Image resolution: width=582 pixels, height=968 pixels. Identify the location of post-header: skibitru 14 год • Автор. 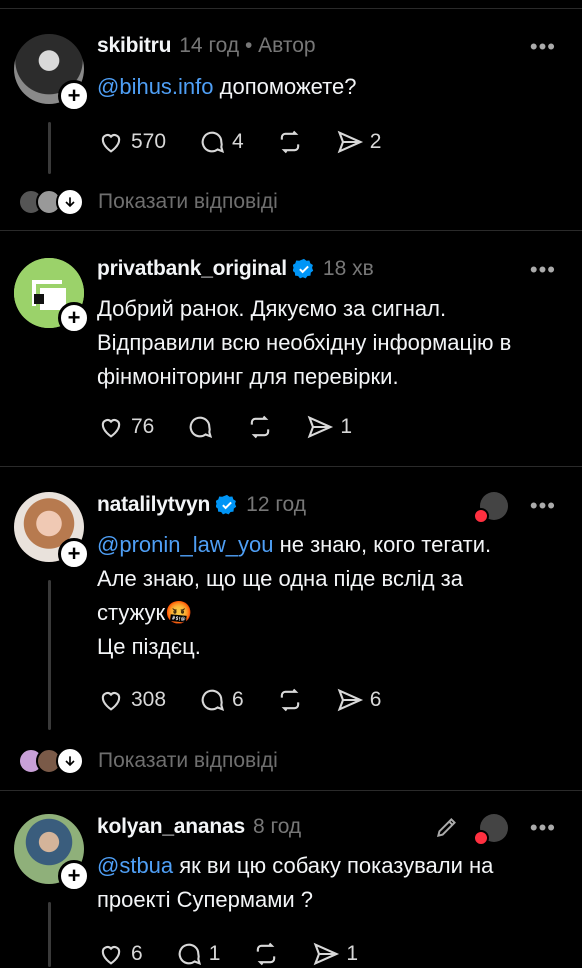
(206, 46).